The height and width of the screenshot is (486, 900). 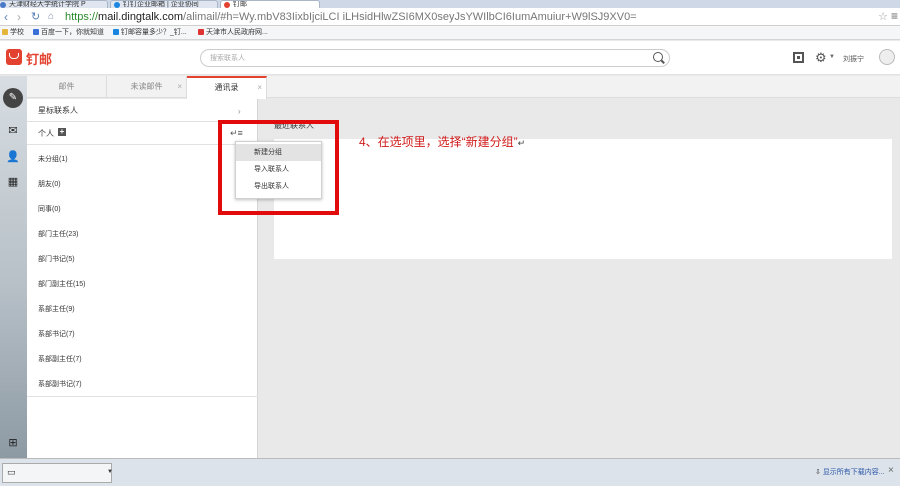 I want to click on browser-tab-3: 钉邮, so click(x=270, y=4).